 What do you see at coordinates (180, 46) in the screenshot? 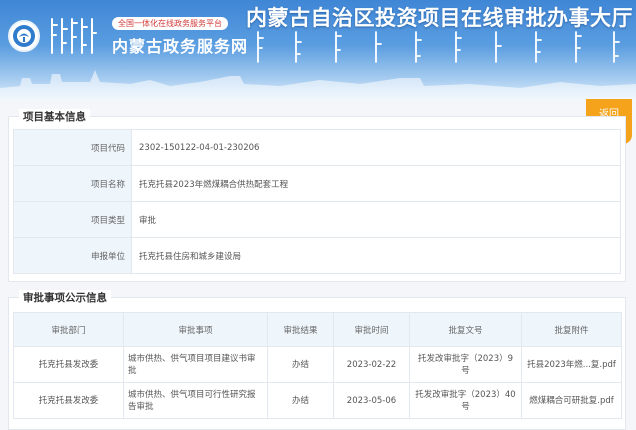
I see `site-name: 内蒙古政务服务网` at bounding box center [180, 46].